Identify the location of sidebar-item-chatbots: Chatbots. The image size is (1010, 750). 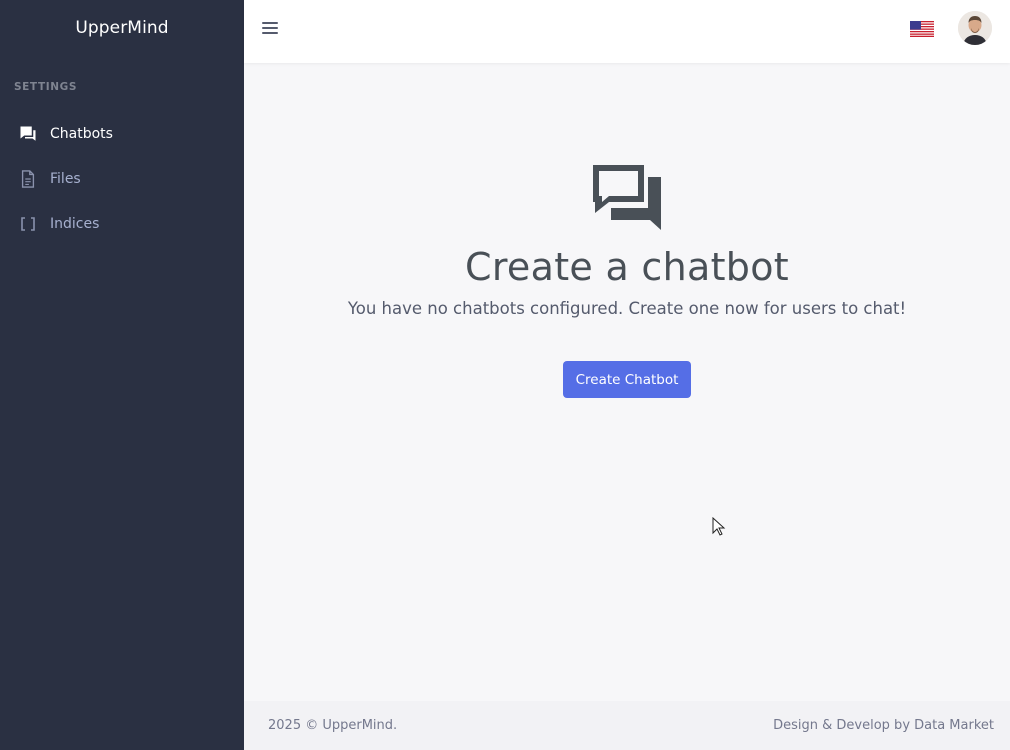
(122, 133).